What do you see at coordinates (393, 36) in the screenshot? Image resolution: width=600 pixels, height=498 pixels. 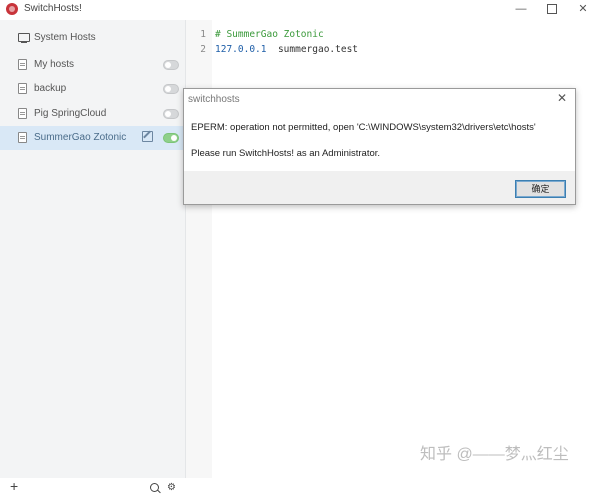 I see `editor-line: 1 # SummerGao Zotonic` at bounding box center [393, 36].